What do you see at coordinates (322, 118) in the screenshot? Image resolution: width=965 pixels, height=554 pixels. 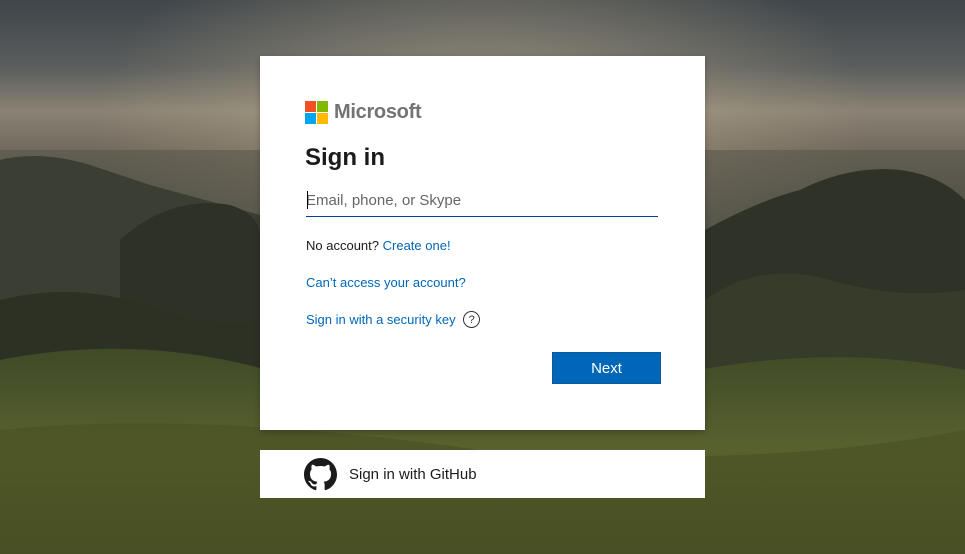 I see `logo-square-yellow` at bounding box center [322, 118].